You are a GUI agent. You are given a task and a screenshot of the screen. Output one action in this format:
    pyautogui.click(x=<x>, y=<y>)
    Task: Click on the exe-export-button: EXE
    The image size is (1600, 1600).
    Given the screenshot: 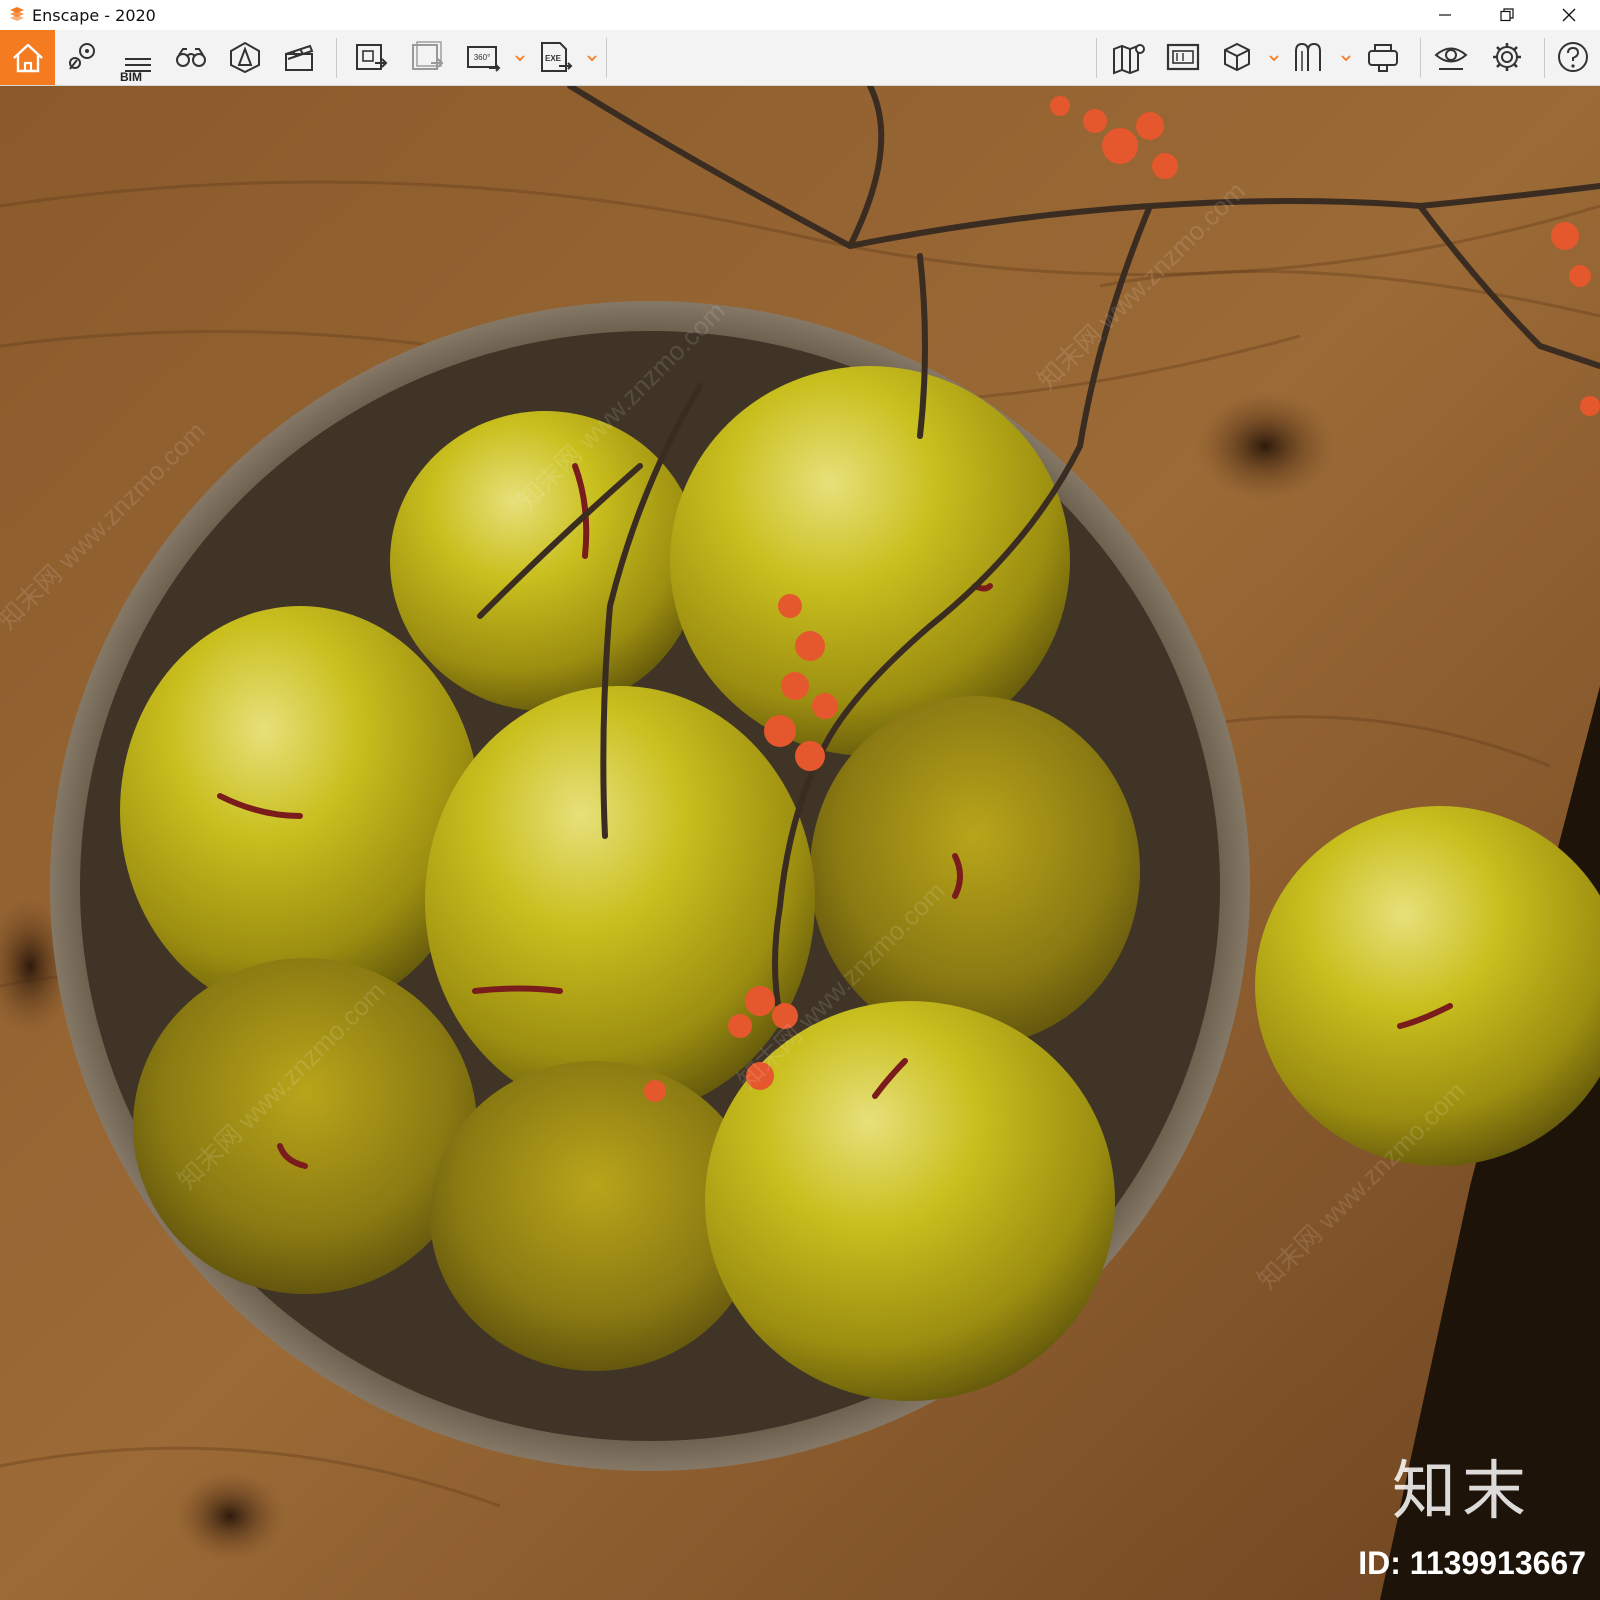 What is the action you would take?
    pyautogui.click(x=555, y=57)
    